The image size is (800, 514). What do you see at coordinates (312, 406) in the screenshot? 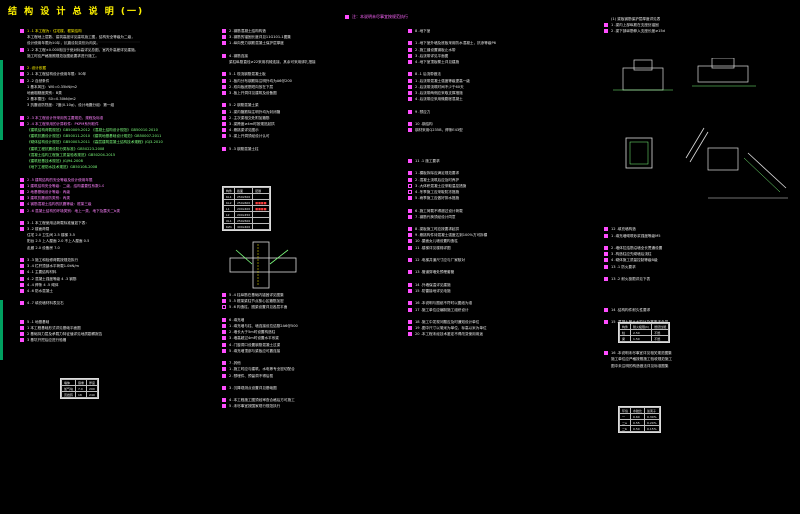
I see `note-line: 5 .未尽事宜按国家现行规范执行` at bounding box center [312, 406].